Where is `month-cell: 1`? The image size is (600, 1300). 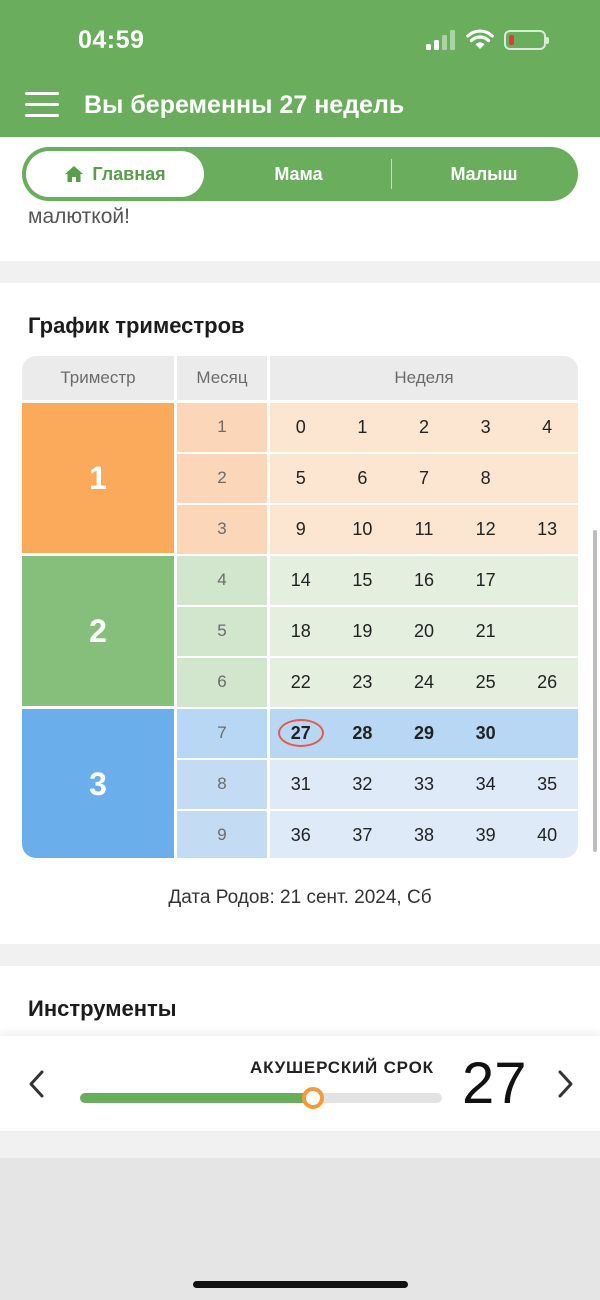 month-cell: 1 is located at coordinates (222, 427).